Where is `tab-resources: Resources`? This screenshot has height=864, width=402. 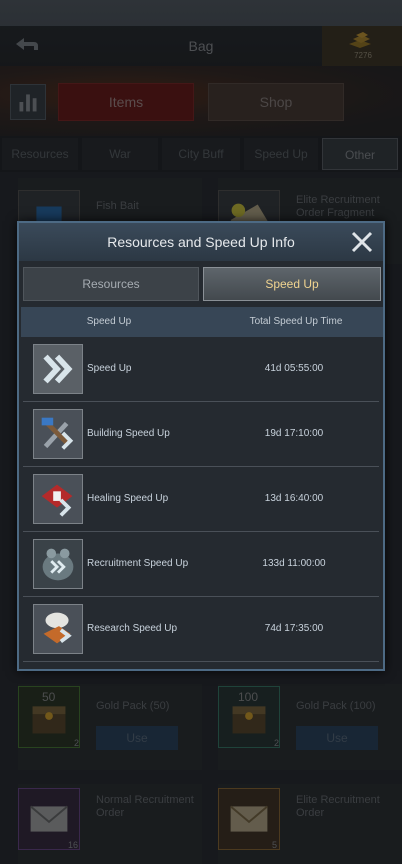
tab-resources: Resources is located at coordinates (111, 284).